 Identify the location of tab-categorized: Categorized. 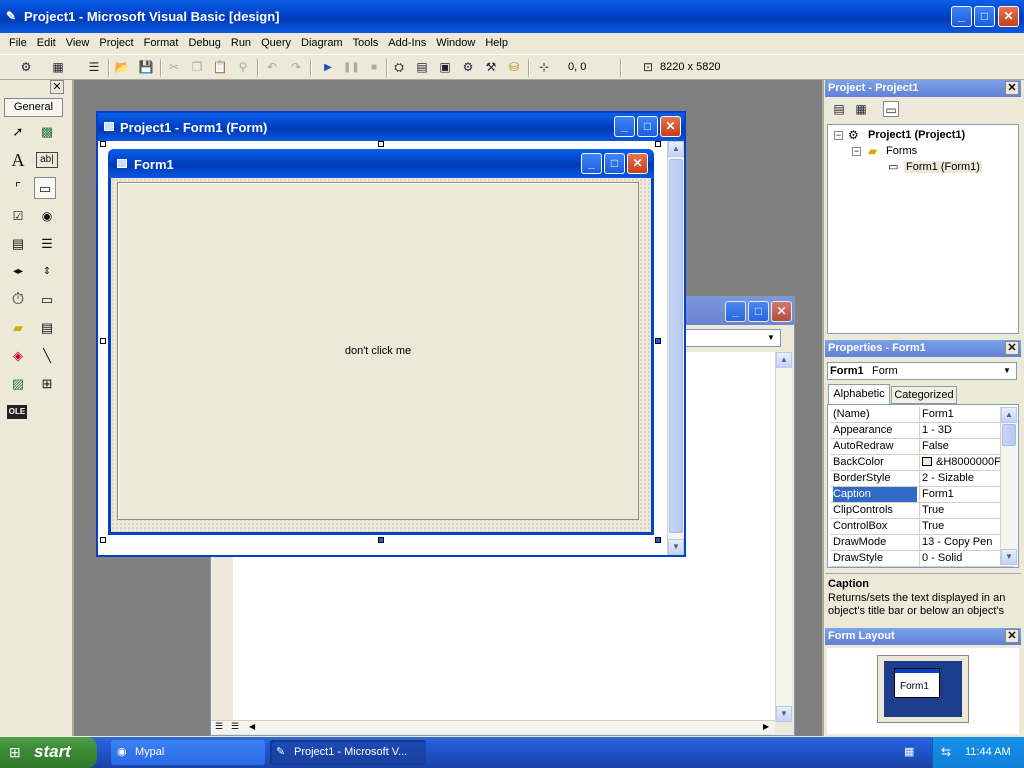
(924, 395).